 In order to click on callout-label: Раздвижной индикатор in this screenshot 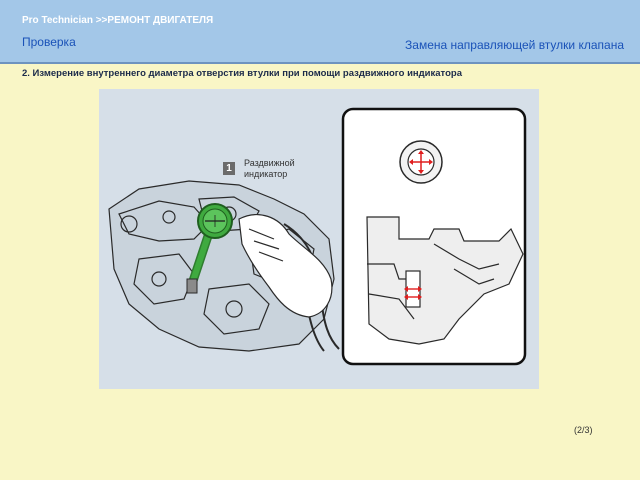, I will do `click(269, 168)`.